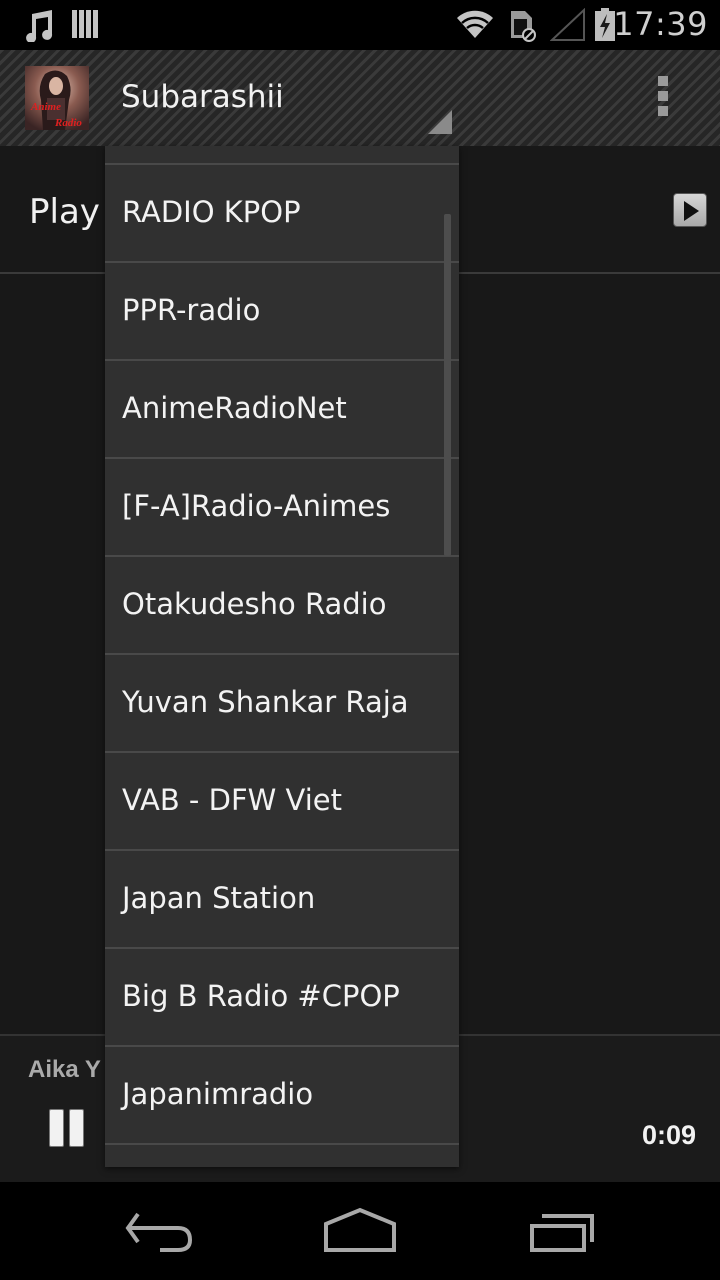 The height and width of the screenshot is (1280, 720). I want to click on station-label: VAB - DFW Viet, so click(232, 800).